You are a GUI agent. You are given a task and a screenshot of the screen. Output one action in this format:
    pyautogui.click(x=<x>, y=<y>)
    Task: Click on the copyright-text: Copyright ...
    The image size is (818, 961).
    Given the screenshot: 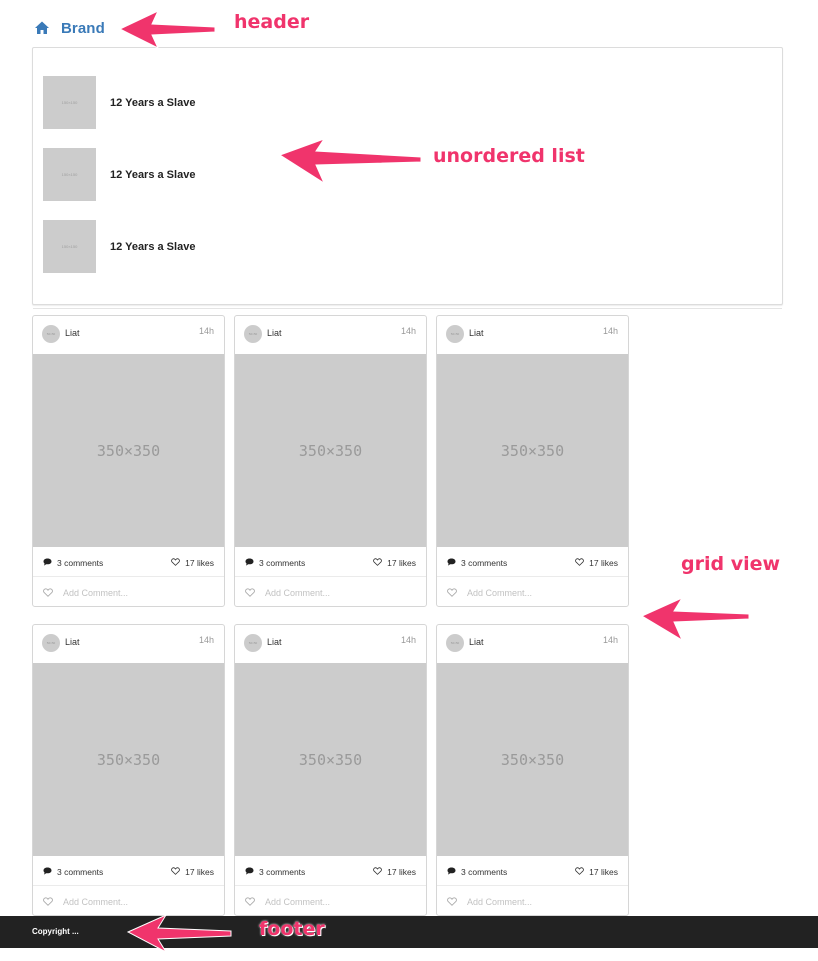 What is the action you would take?
    pyautogui.click(x=55, y=931)
    